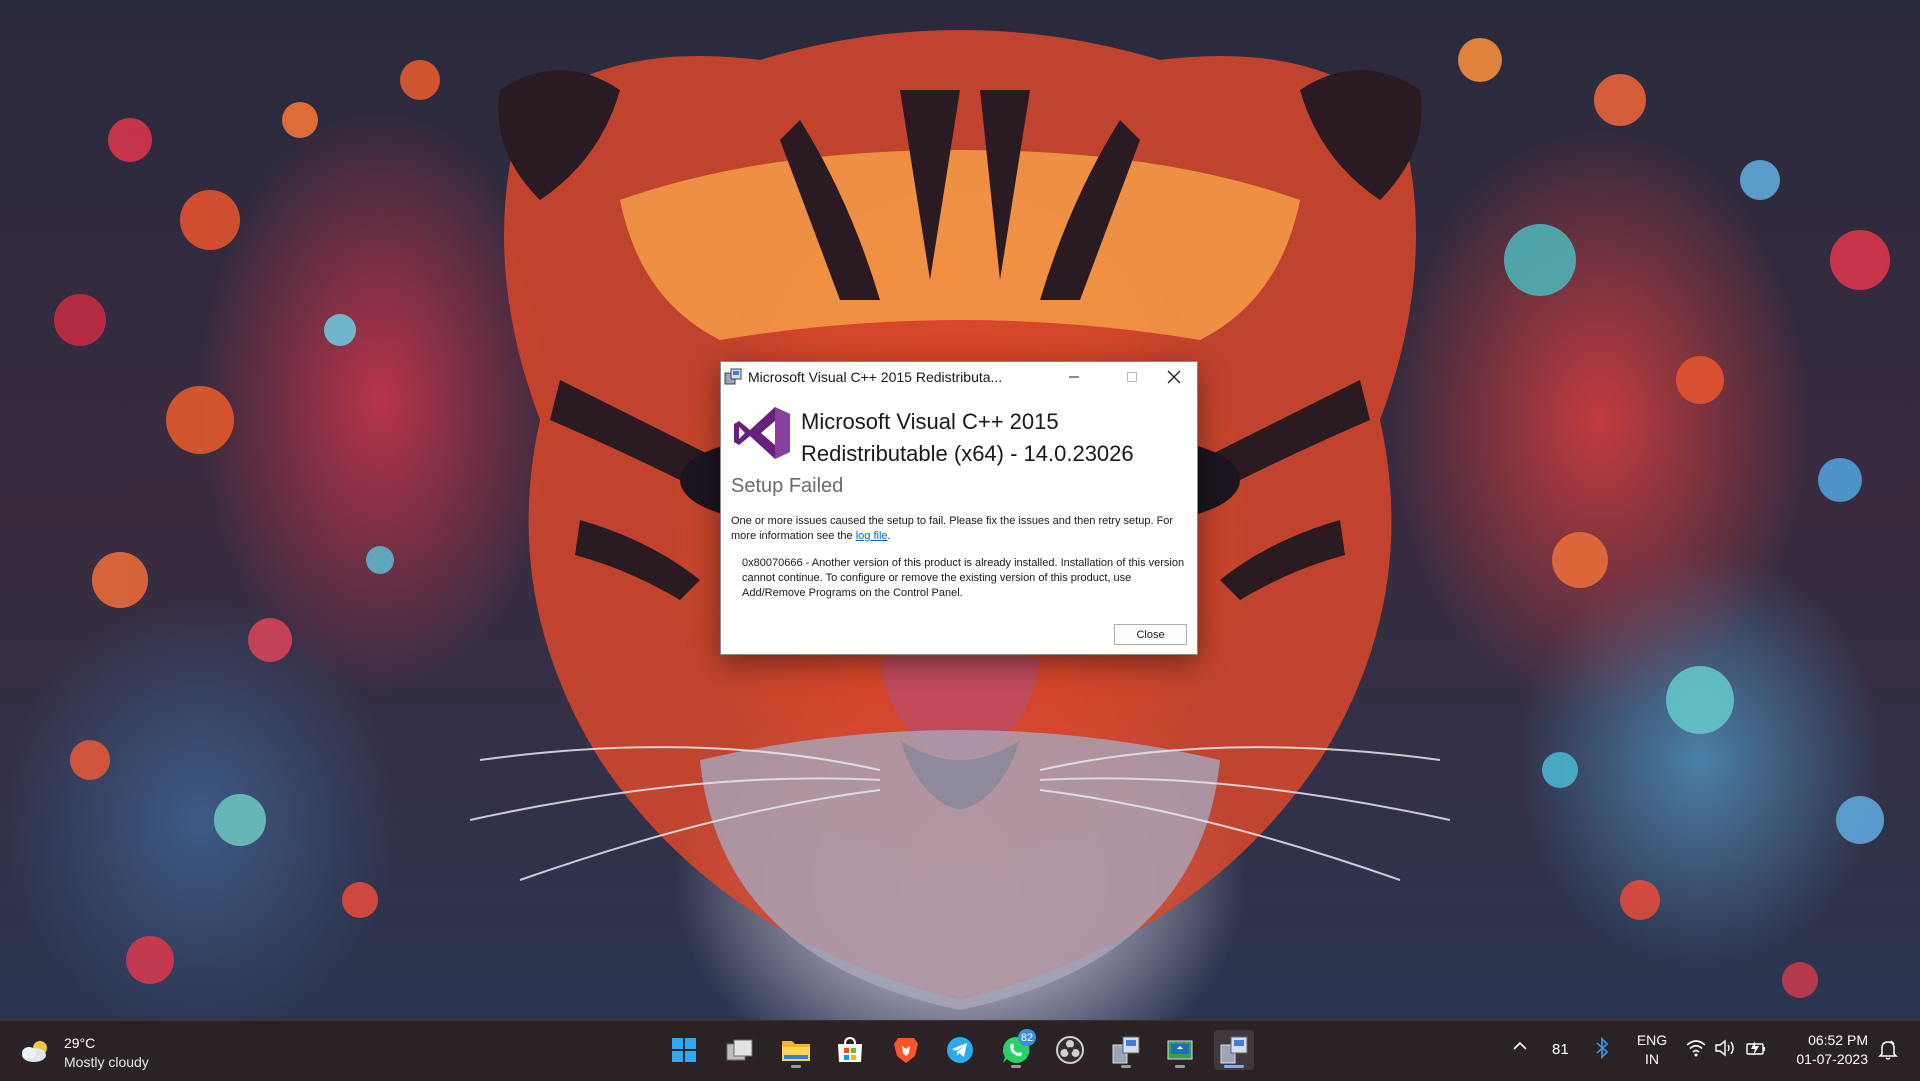 The width and height of the screenshot is (1920, 1081). I want to click on whatsapp-button: 82, so click(1016, 1049).